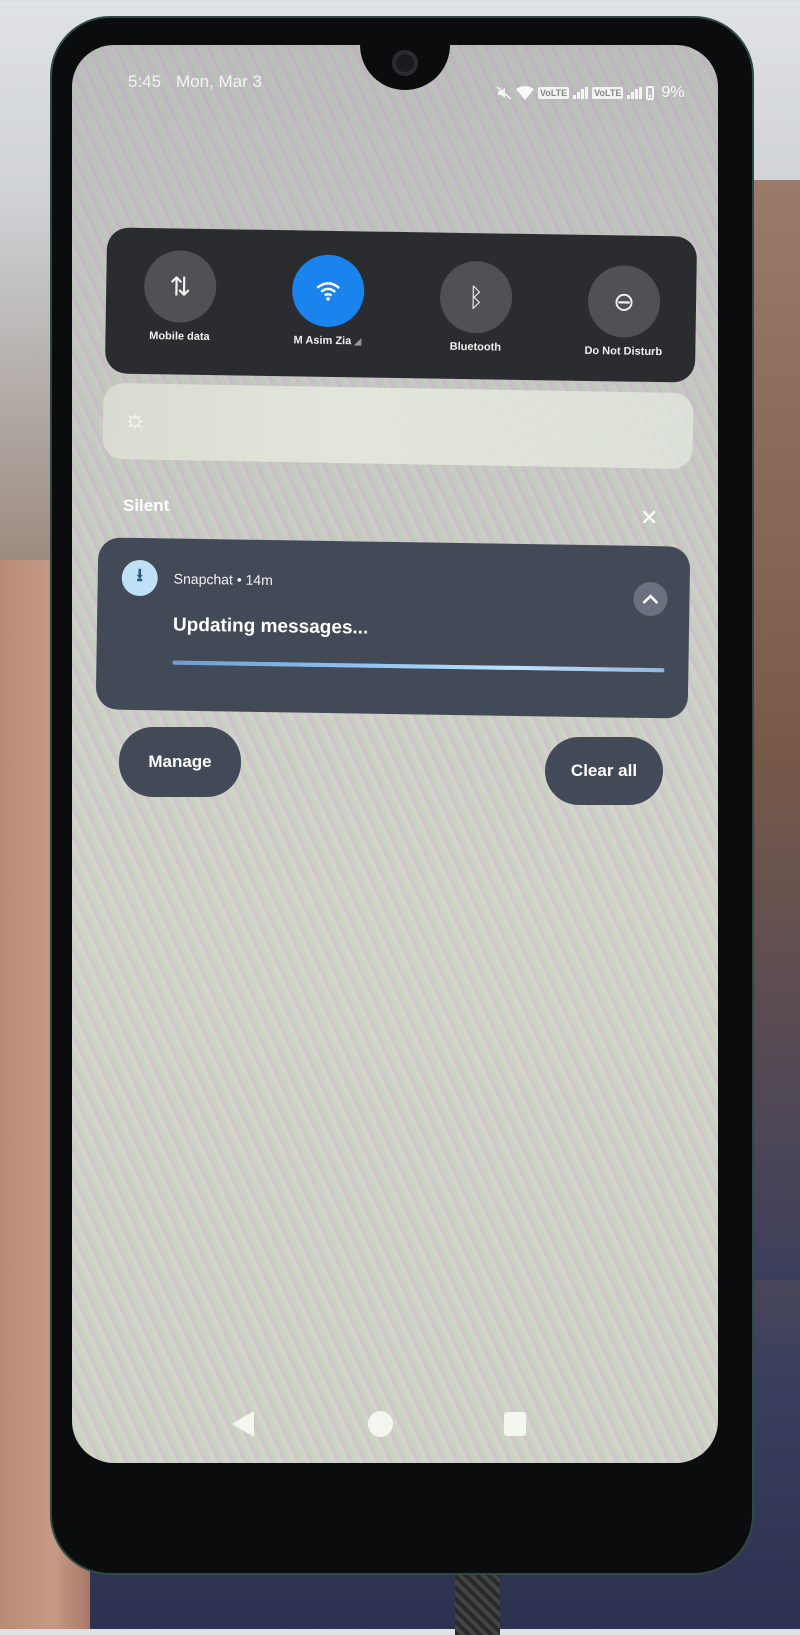 The width and height of the screenshot is (800, 1635). I want to click on home-icon, so click(380, 1424).